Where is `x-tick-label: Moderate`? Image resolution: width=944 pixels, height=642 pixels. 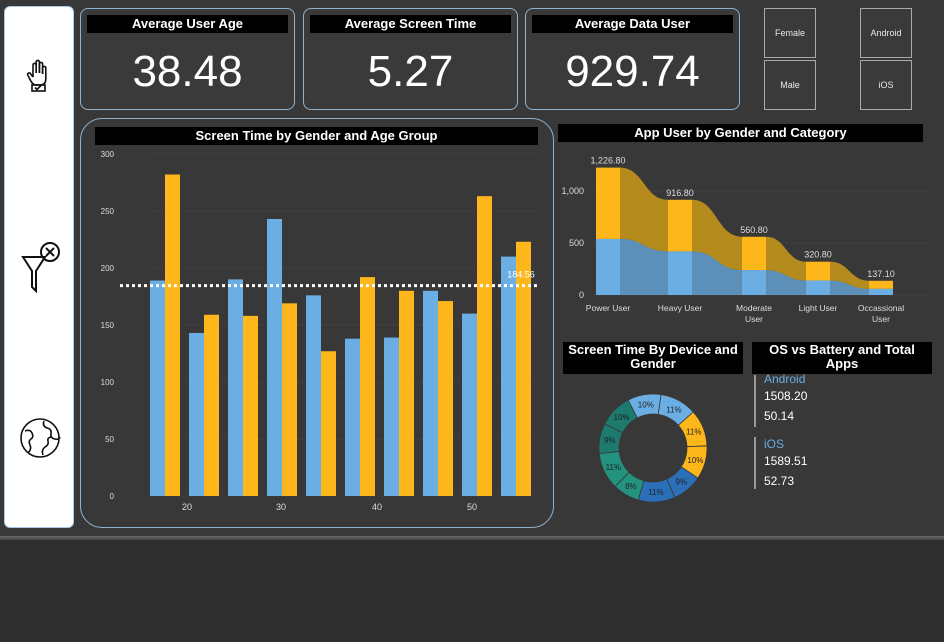
x-tick-label: Moderate is located at coordinates (754, 308).